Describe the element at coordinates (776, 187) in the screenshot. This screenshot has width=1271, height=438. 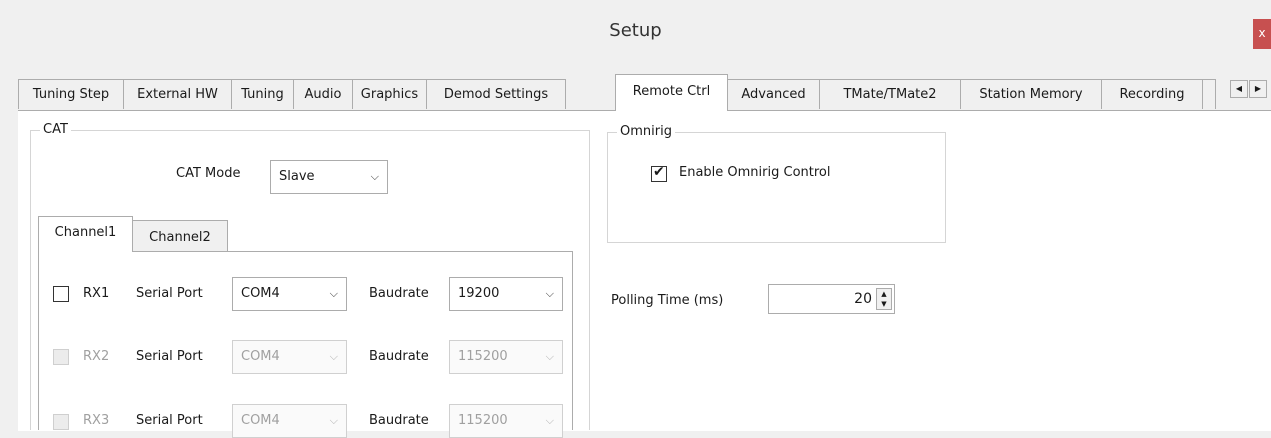
I see `omnirig-group` at that location.